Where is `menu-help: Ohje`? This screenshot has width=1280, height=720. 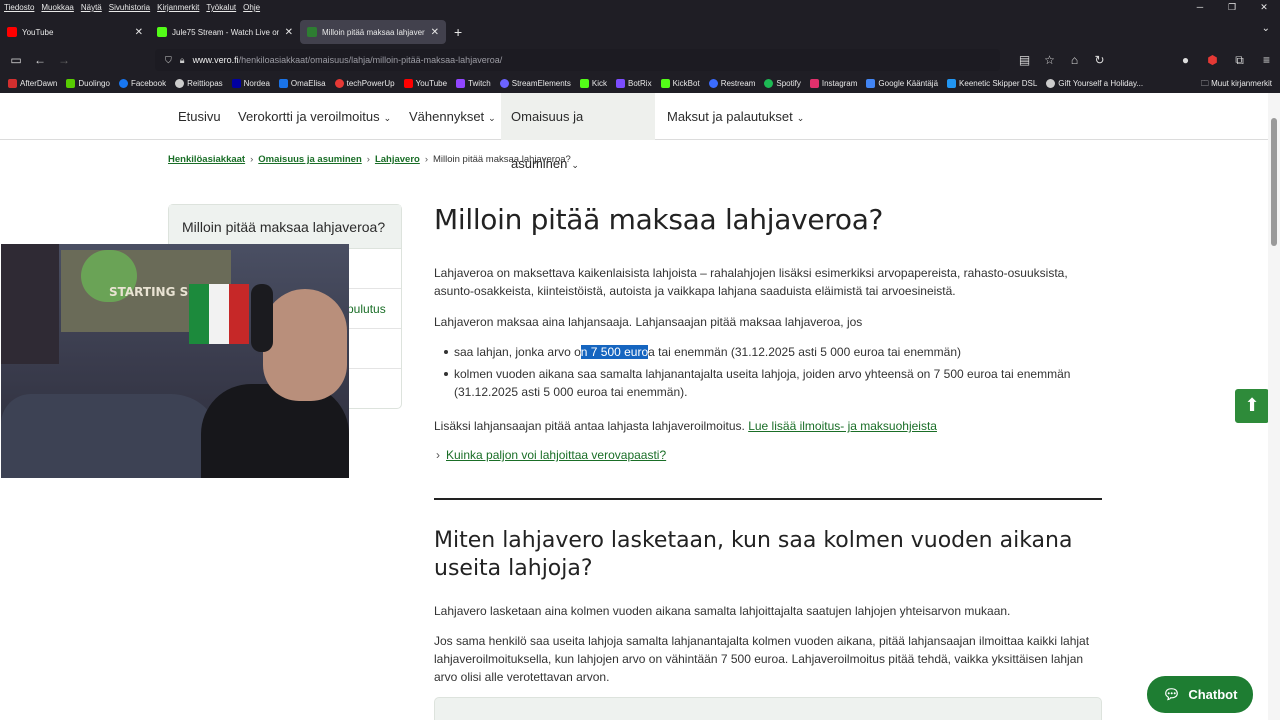
menu-help: Ohje is located at coordinates (251, 7).